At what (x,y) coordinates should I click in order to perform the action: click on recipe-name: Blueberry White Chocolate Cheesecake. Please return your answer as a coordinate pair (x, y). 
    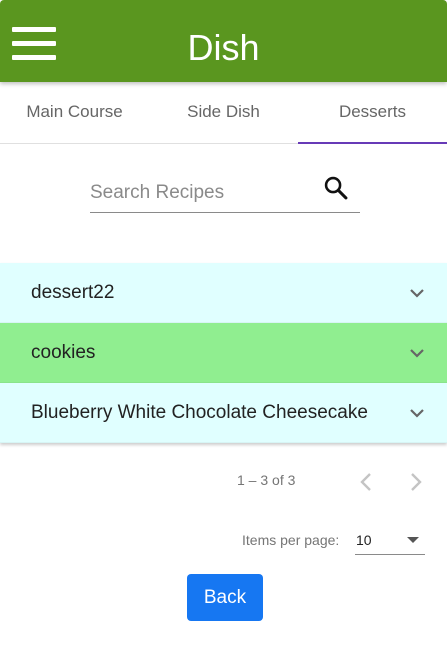
    Looking at the image, I should click on (199, 412).